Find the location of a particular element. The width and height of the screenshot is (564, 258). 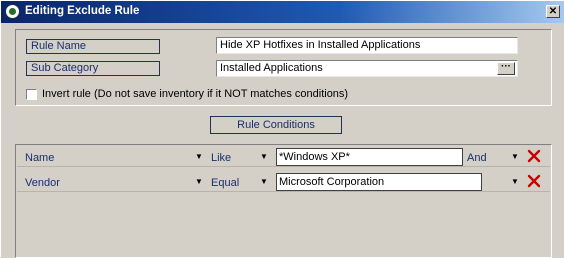

close-button: ✕ is located at coordinates (553, 11).